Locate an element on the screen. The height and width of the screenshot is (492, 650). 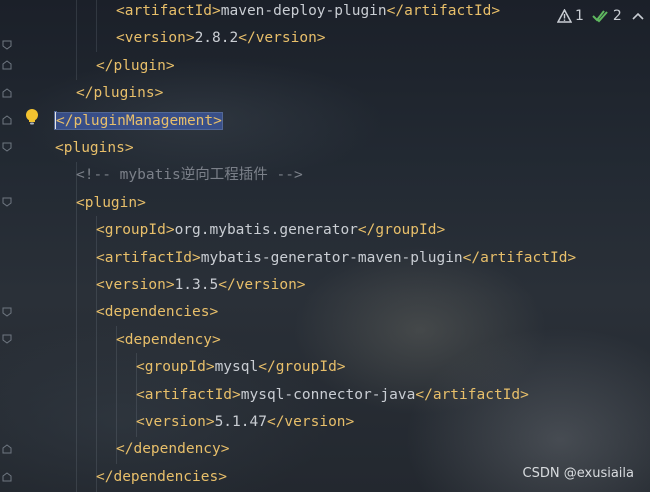
xml-tag: <plugins> is located at coordinates (94, 148).